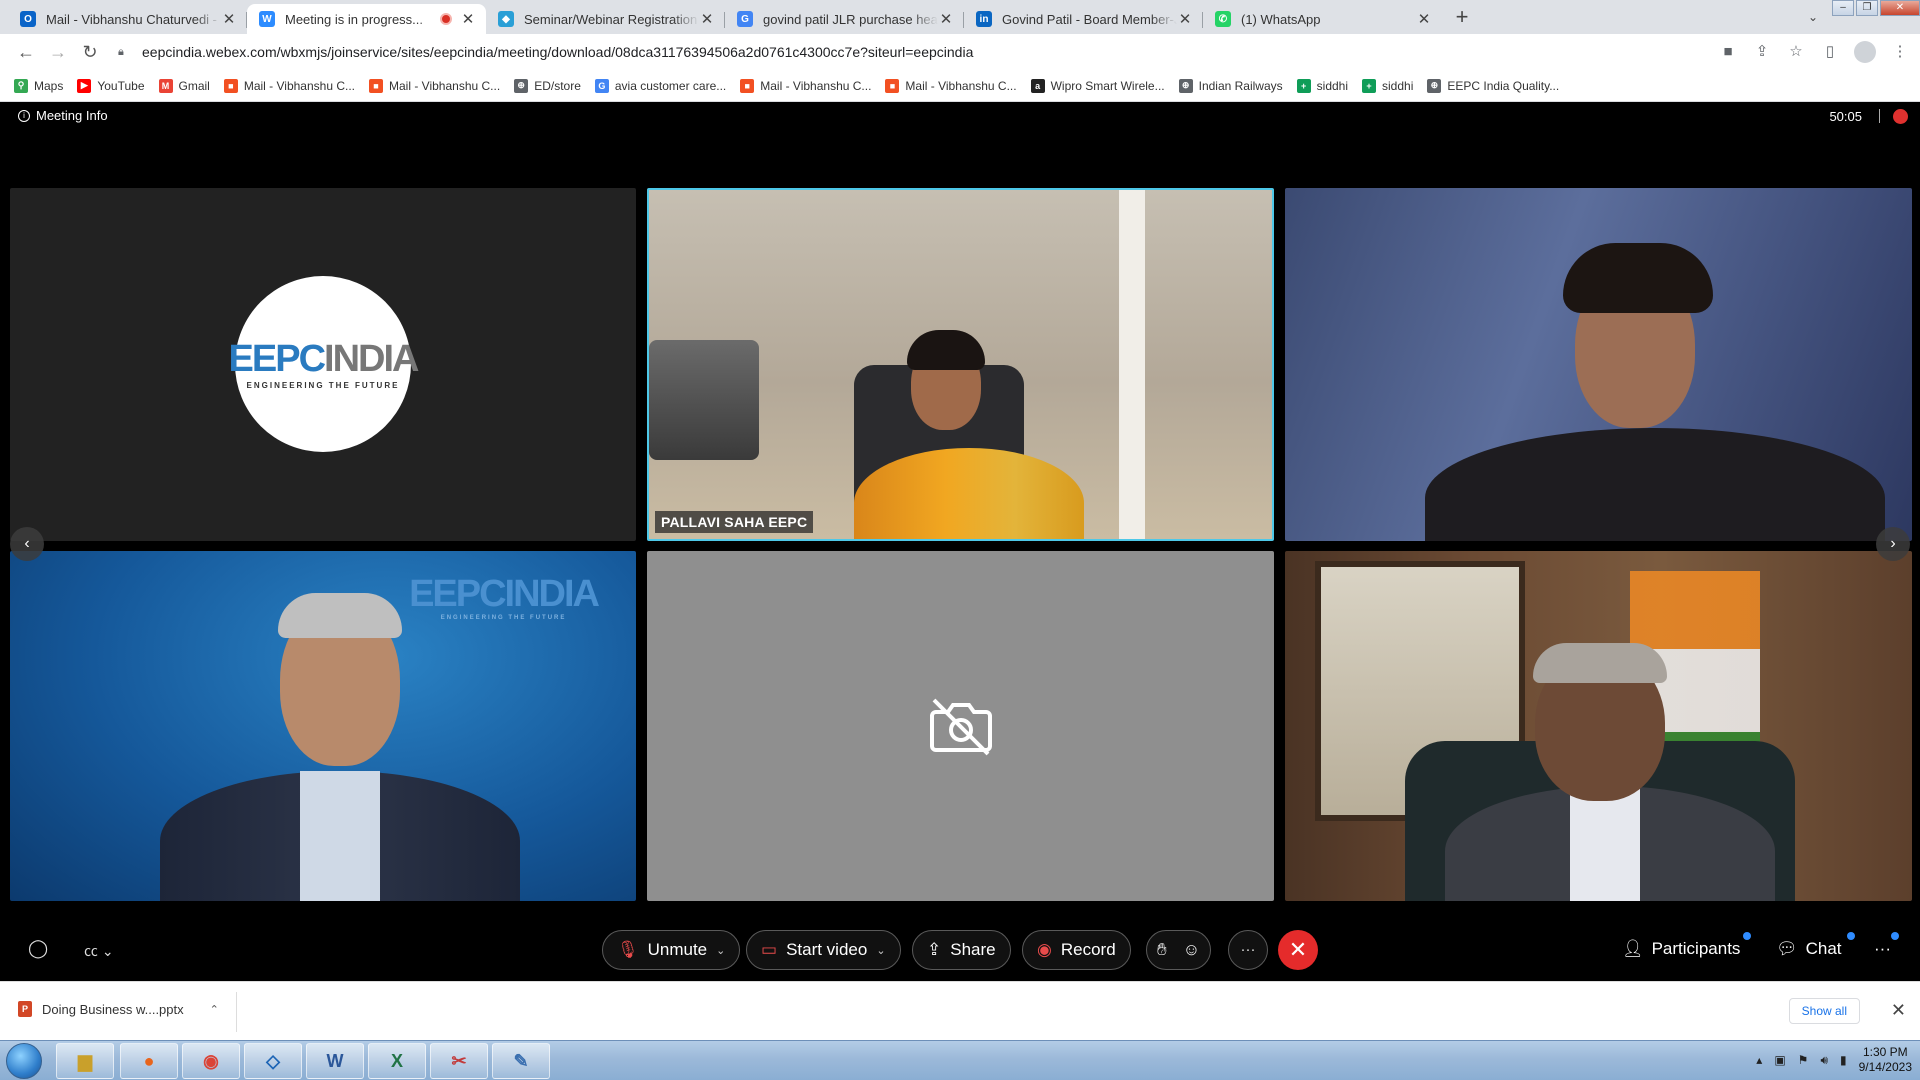 The height and width of the screenshot is (1080, 1920). What do you see at coordinates (1240, 85) in the screenshot?
I see `bookmark-label: Indian Railways` at bounding box center [1240, 85].